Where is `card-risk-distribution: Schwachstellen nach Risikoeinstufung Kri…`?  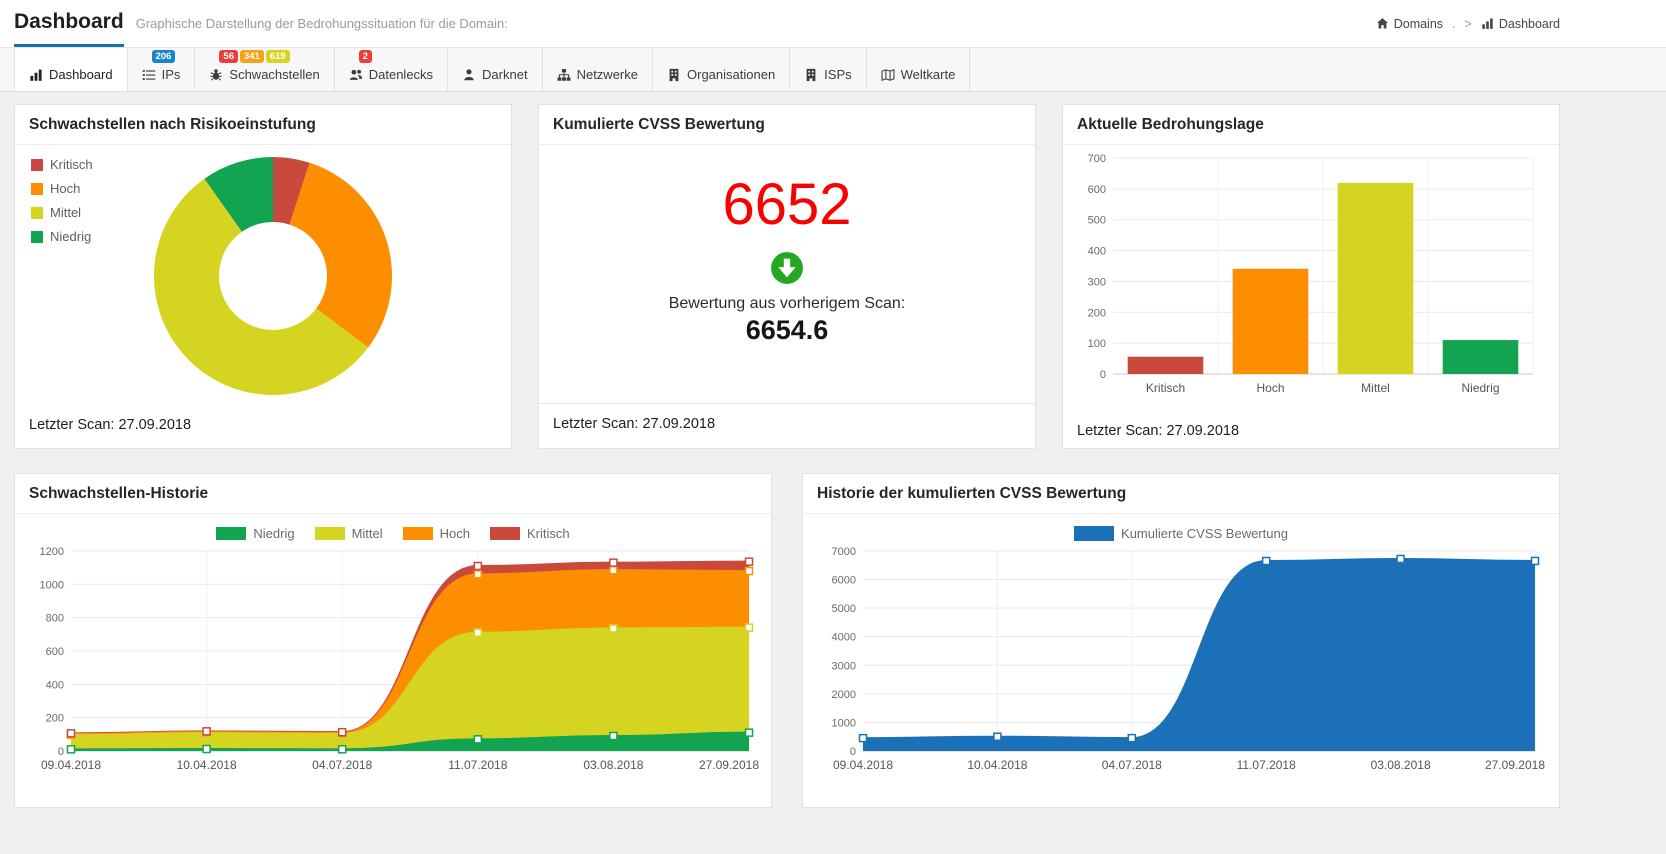
card-risk-distribution: Schwachstellen nach Risikoeinstufung Kri… is located at coordinates (263, 276).